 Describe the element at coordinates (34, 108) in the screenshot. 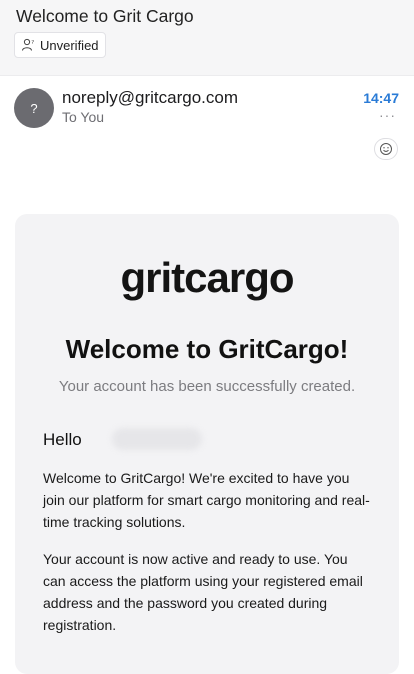

I see `sender-avatar: ?` at that location.